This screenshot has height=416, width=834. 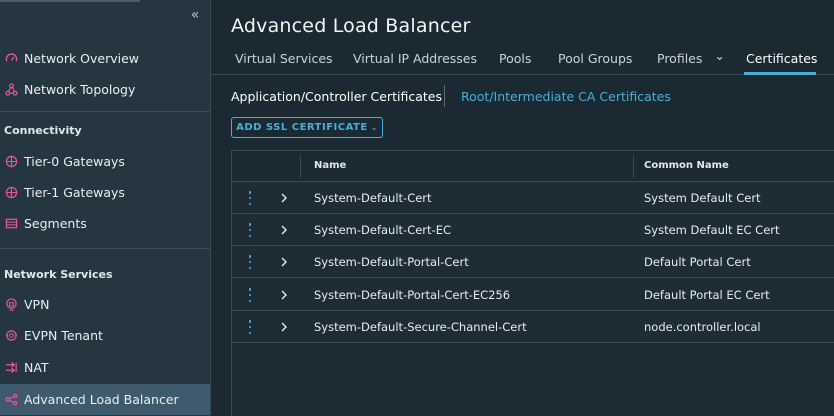 What do you see at coordinates (707, 295) in the screenshot?
I see `cell-common-name: Default Portal EC Cert` at bounding box center [707, 295].